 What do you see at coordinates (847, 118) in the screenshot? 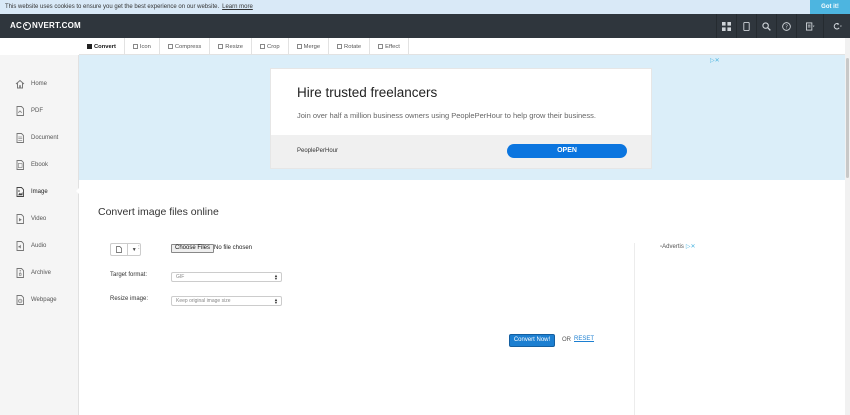
I see `scrollbar-thumb` at bounding box center [847, 118].